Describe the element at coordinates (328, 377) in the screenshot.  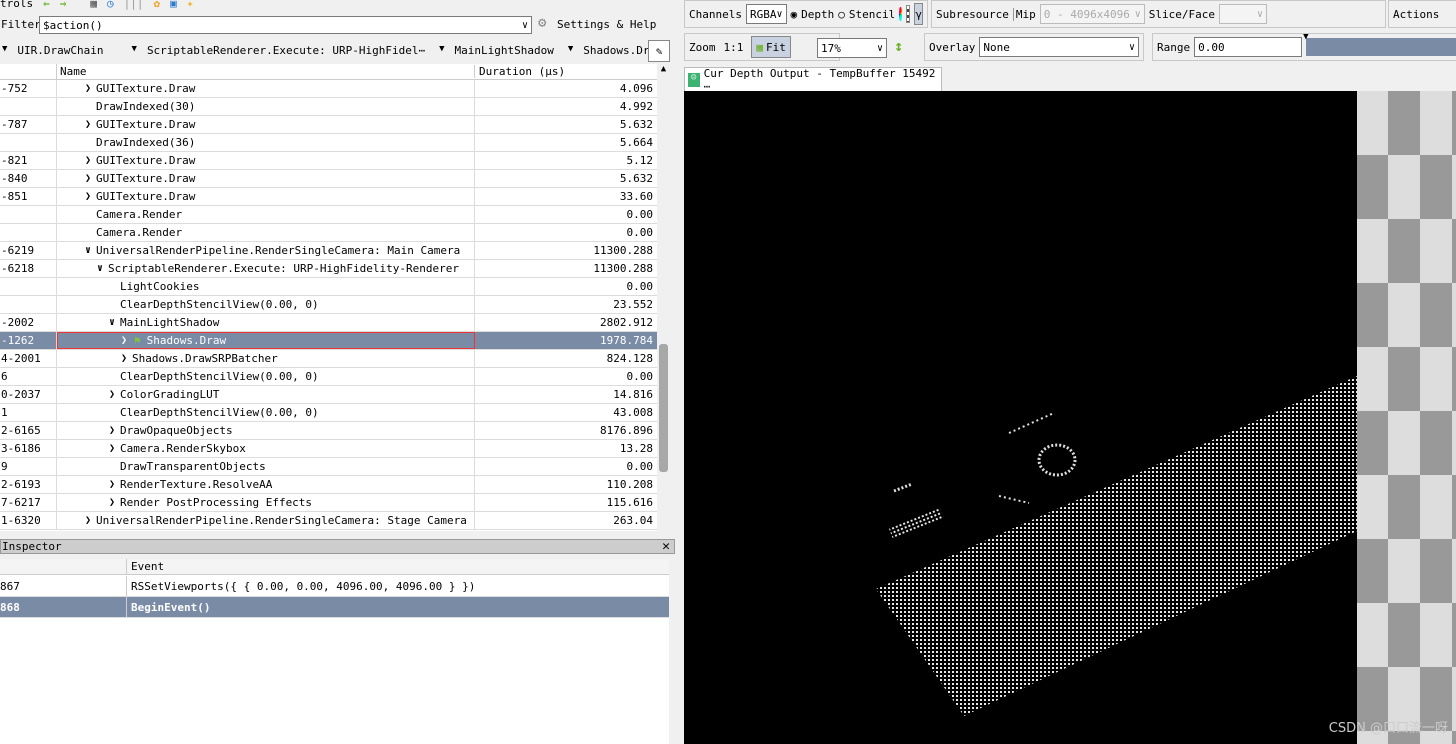
I see `table-row: 6 ClearDepthStencilView(0.00, 0) 0.00` at that location.